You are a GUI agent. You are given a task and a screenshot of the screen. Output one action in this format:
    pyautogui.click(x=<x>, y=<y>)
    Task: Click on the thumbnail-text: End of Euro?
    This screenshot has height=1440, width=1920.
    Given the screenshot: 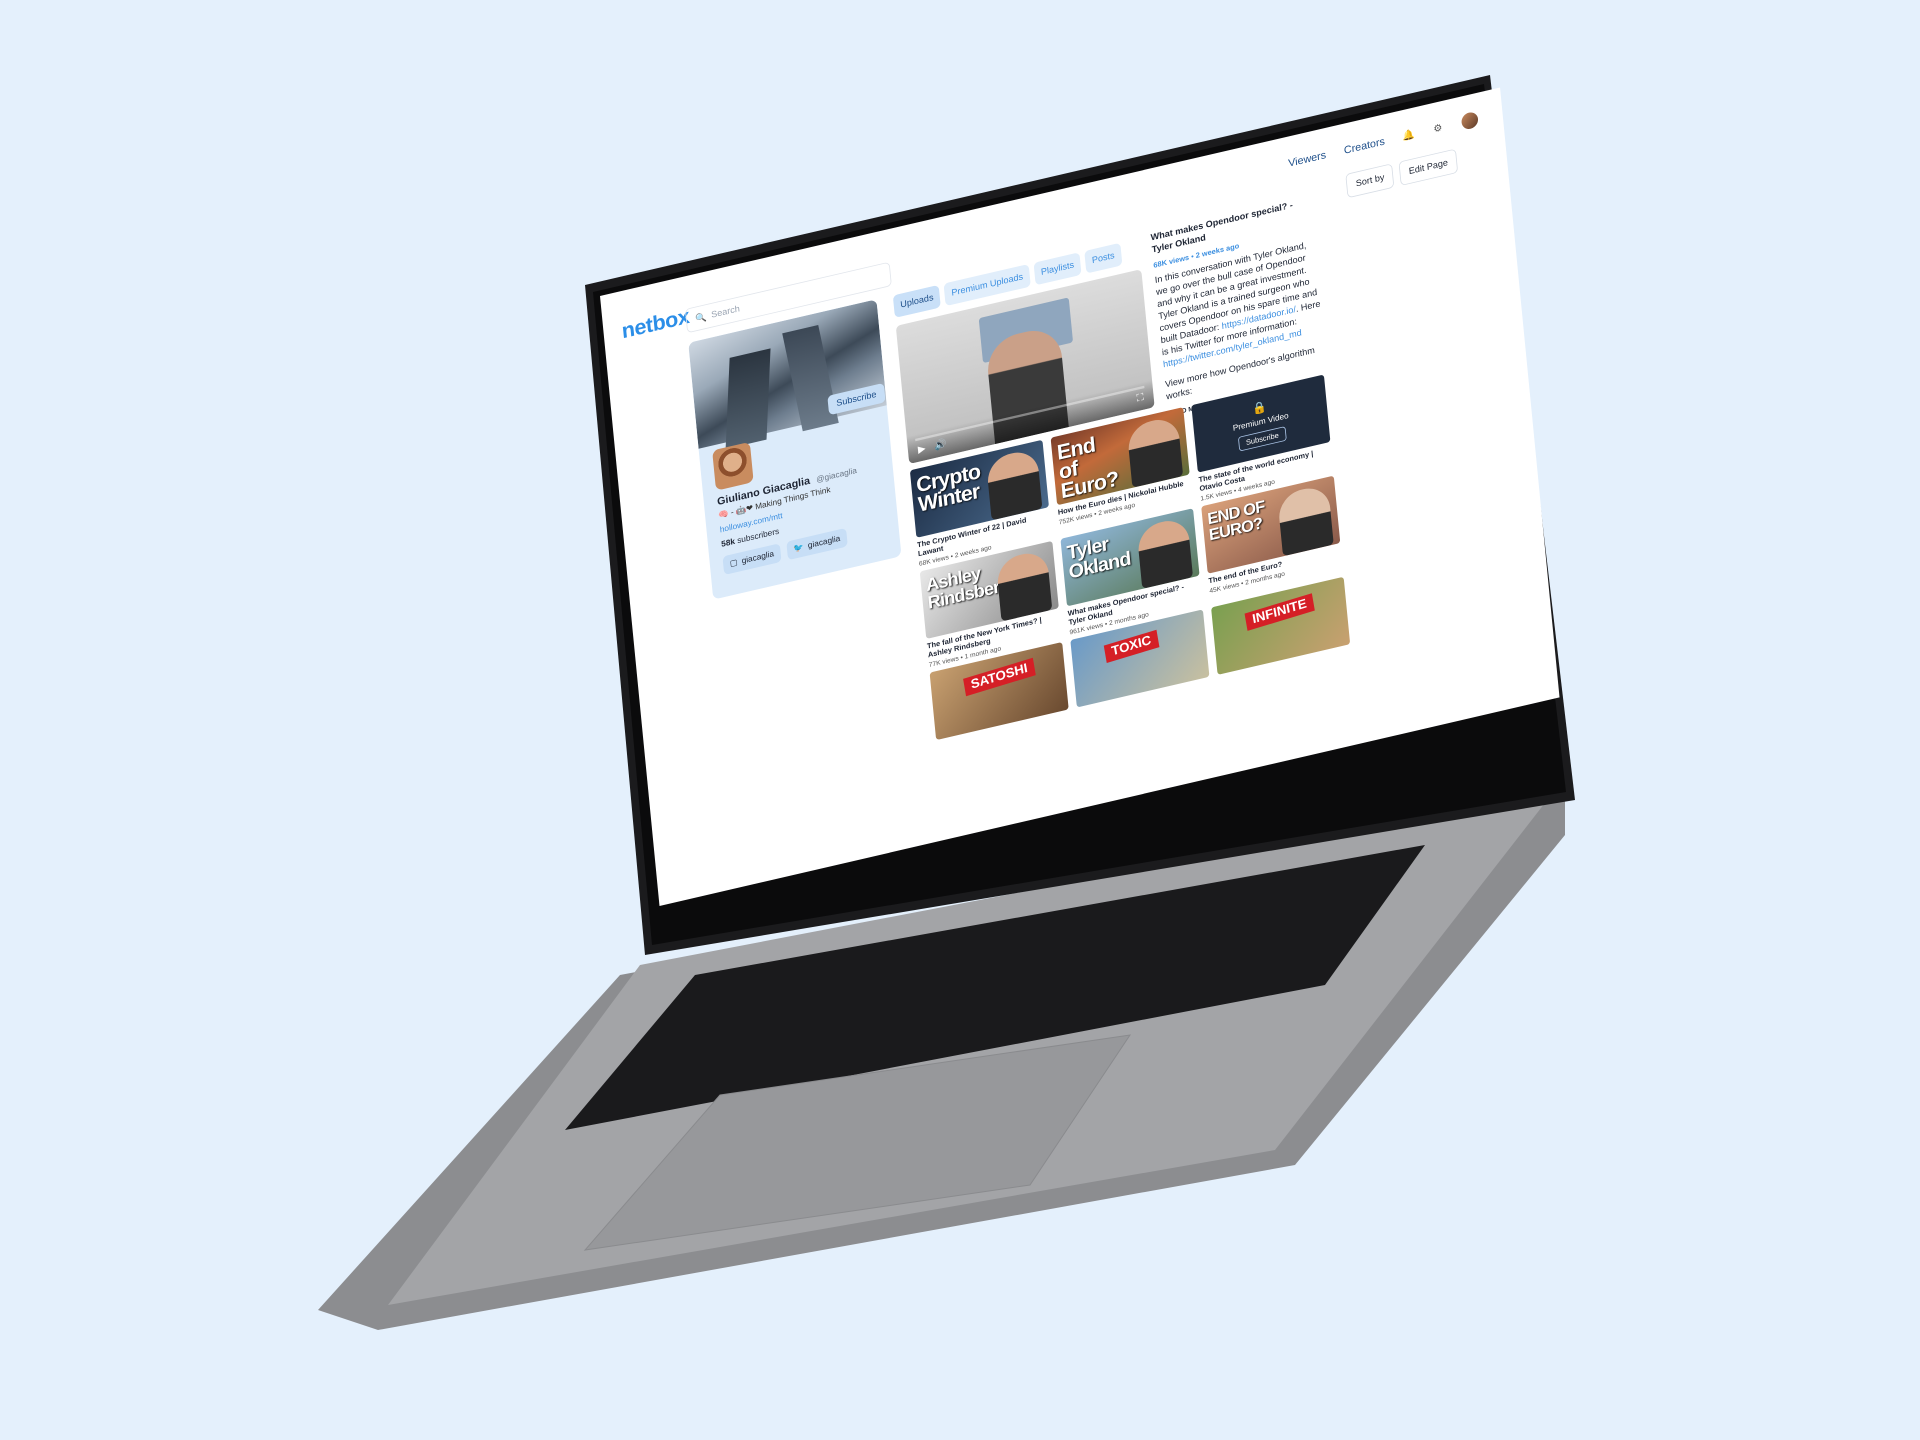 What is the action you would take?
    pyautogui.click(x=1087, y=467)
    